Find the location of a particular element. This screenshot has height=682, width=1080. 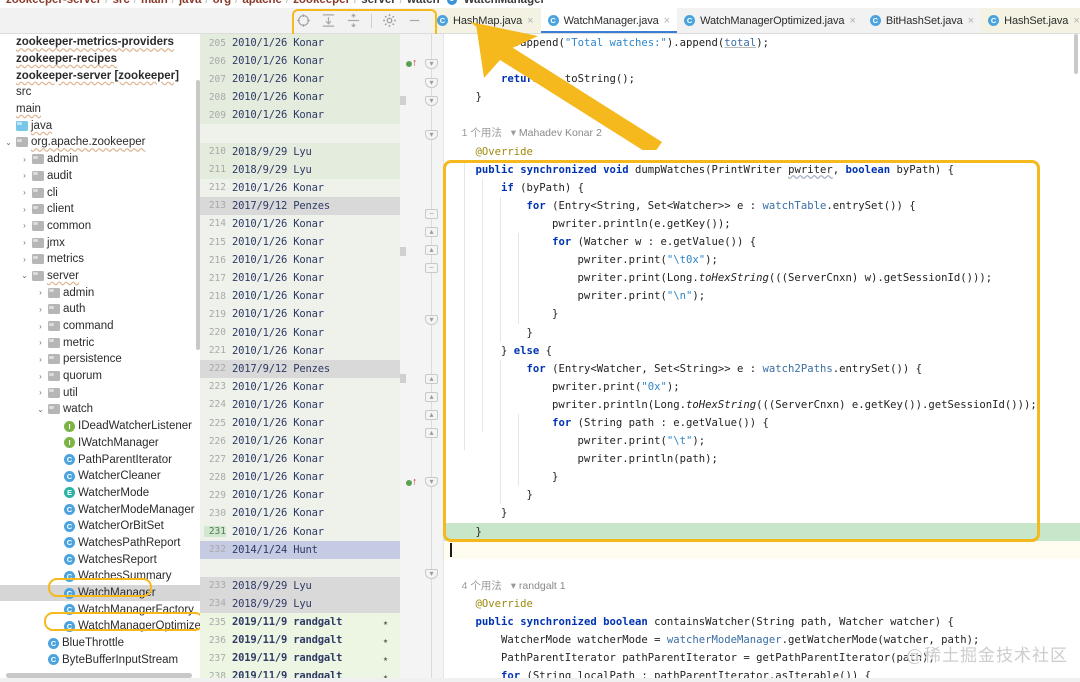

tree-item: C PathParentIterator is located at coordinates (100, 459).